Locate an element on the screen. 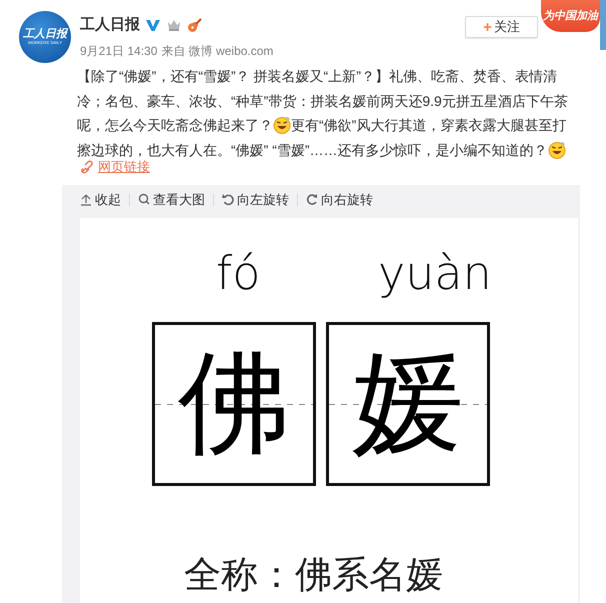  follow-button: +关注 is located at coordinates (501, 27).